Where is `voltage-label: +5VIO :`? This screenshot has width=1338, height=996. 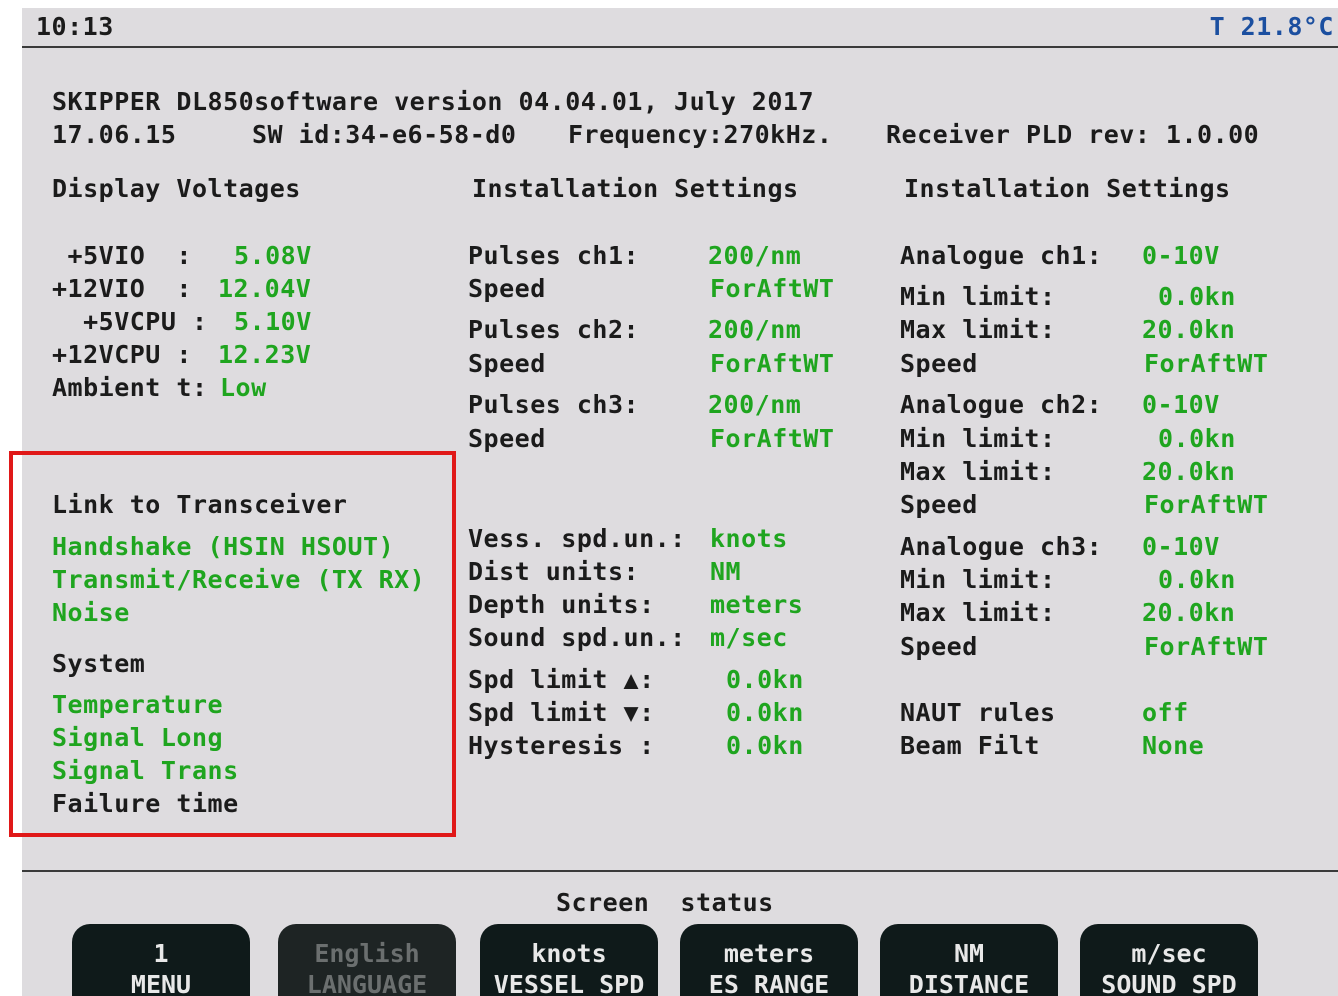 voltage-label: +5VIO : is located at coordinates (122, 255).